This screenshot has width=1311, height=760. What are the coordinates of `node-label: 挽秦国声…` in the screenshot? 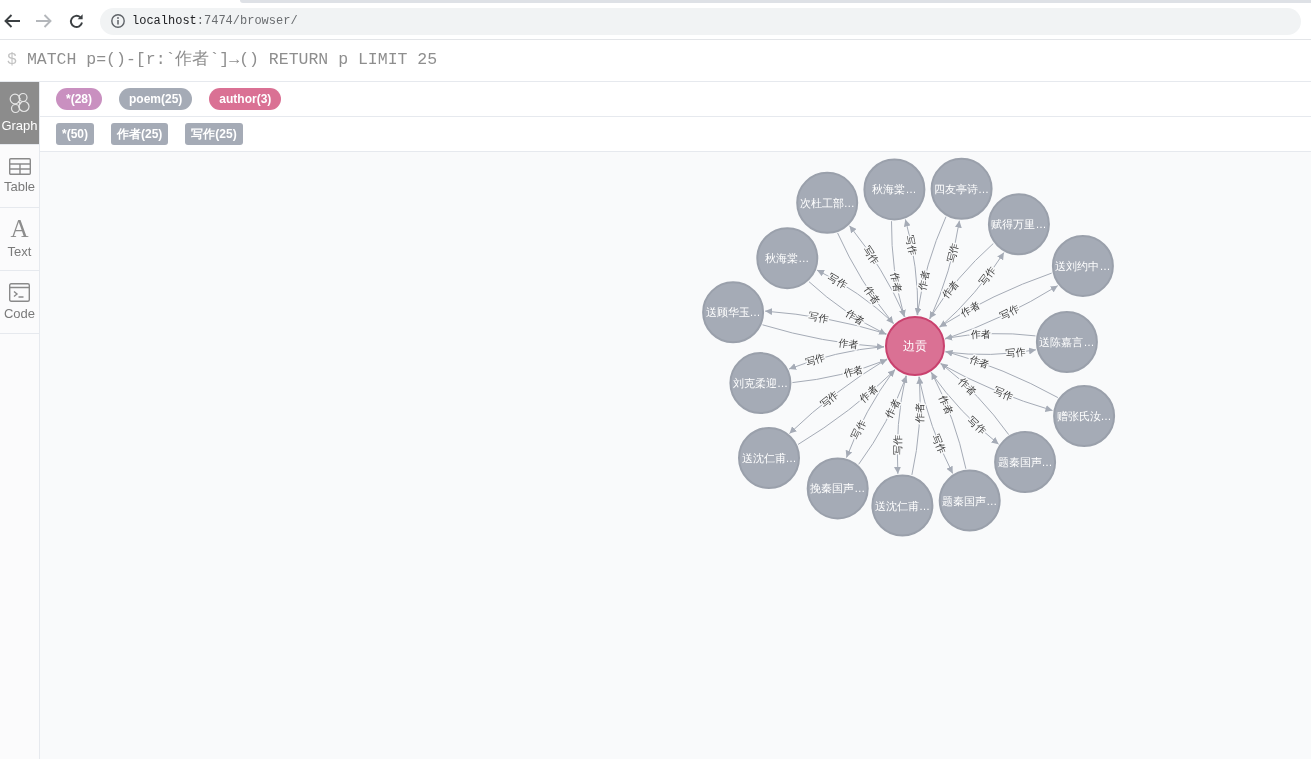 It's located at (838, 488).